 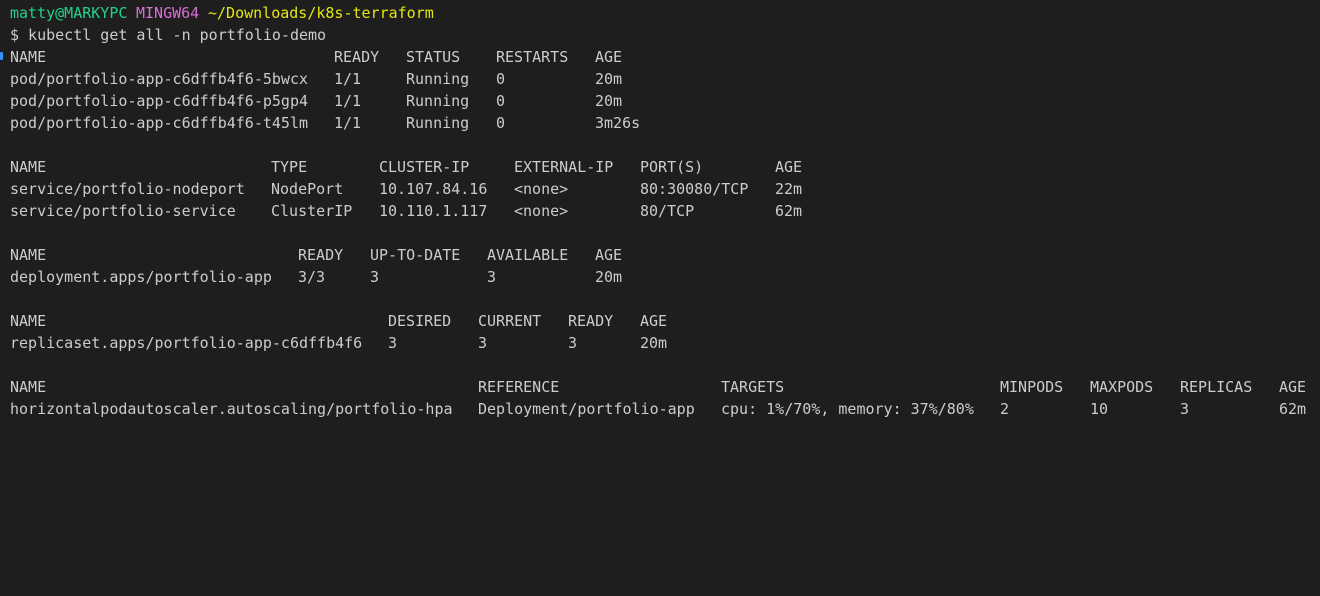 What do you see at coordinates (338, 321) in the screenshot?
I see `replicasets-header-row: NAME DESIRED CURRENT READY AGE` at bounding box center [338, 321].